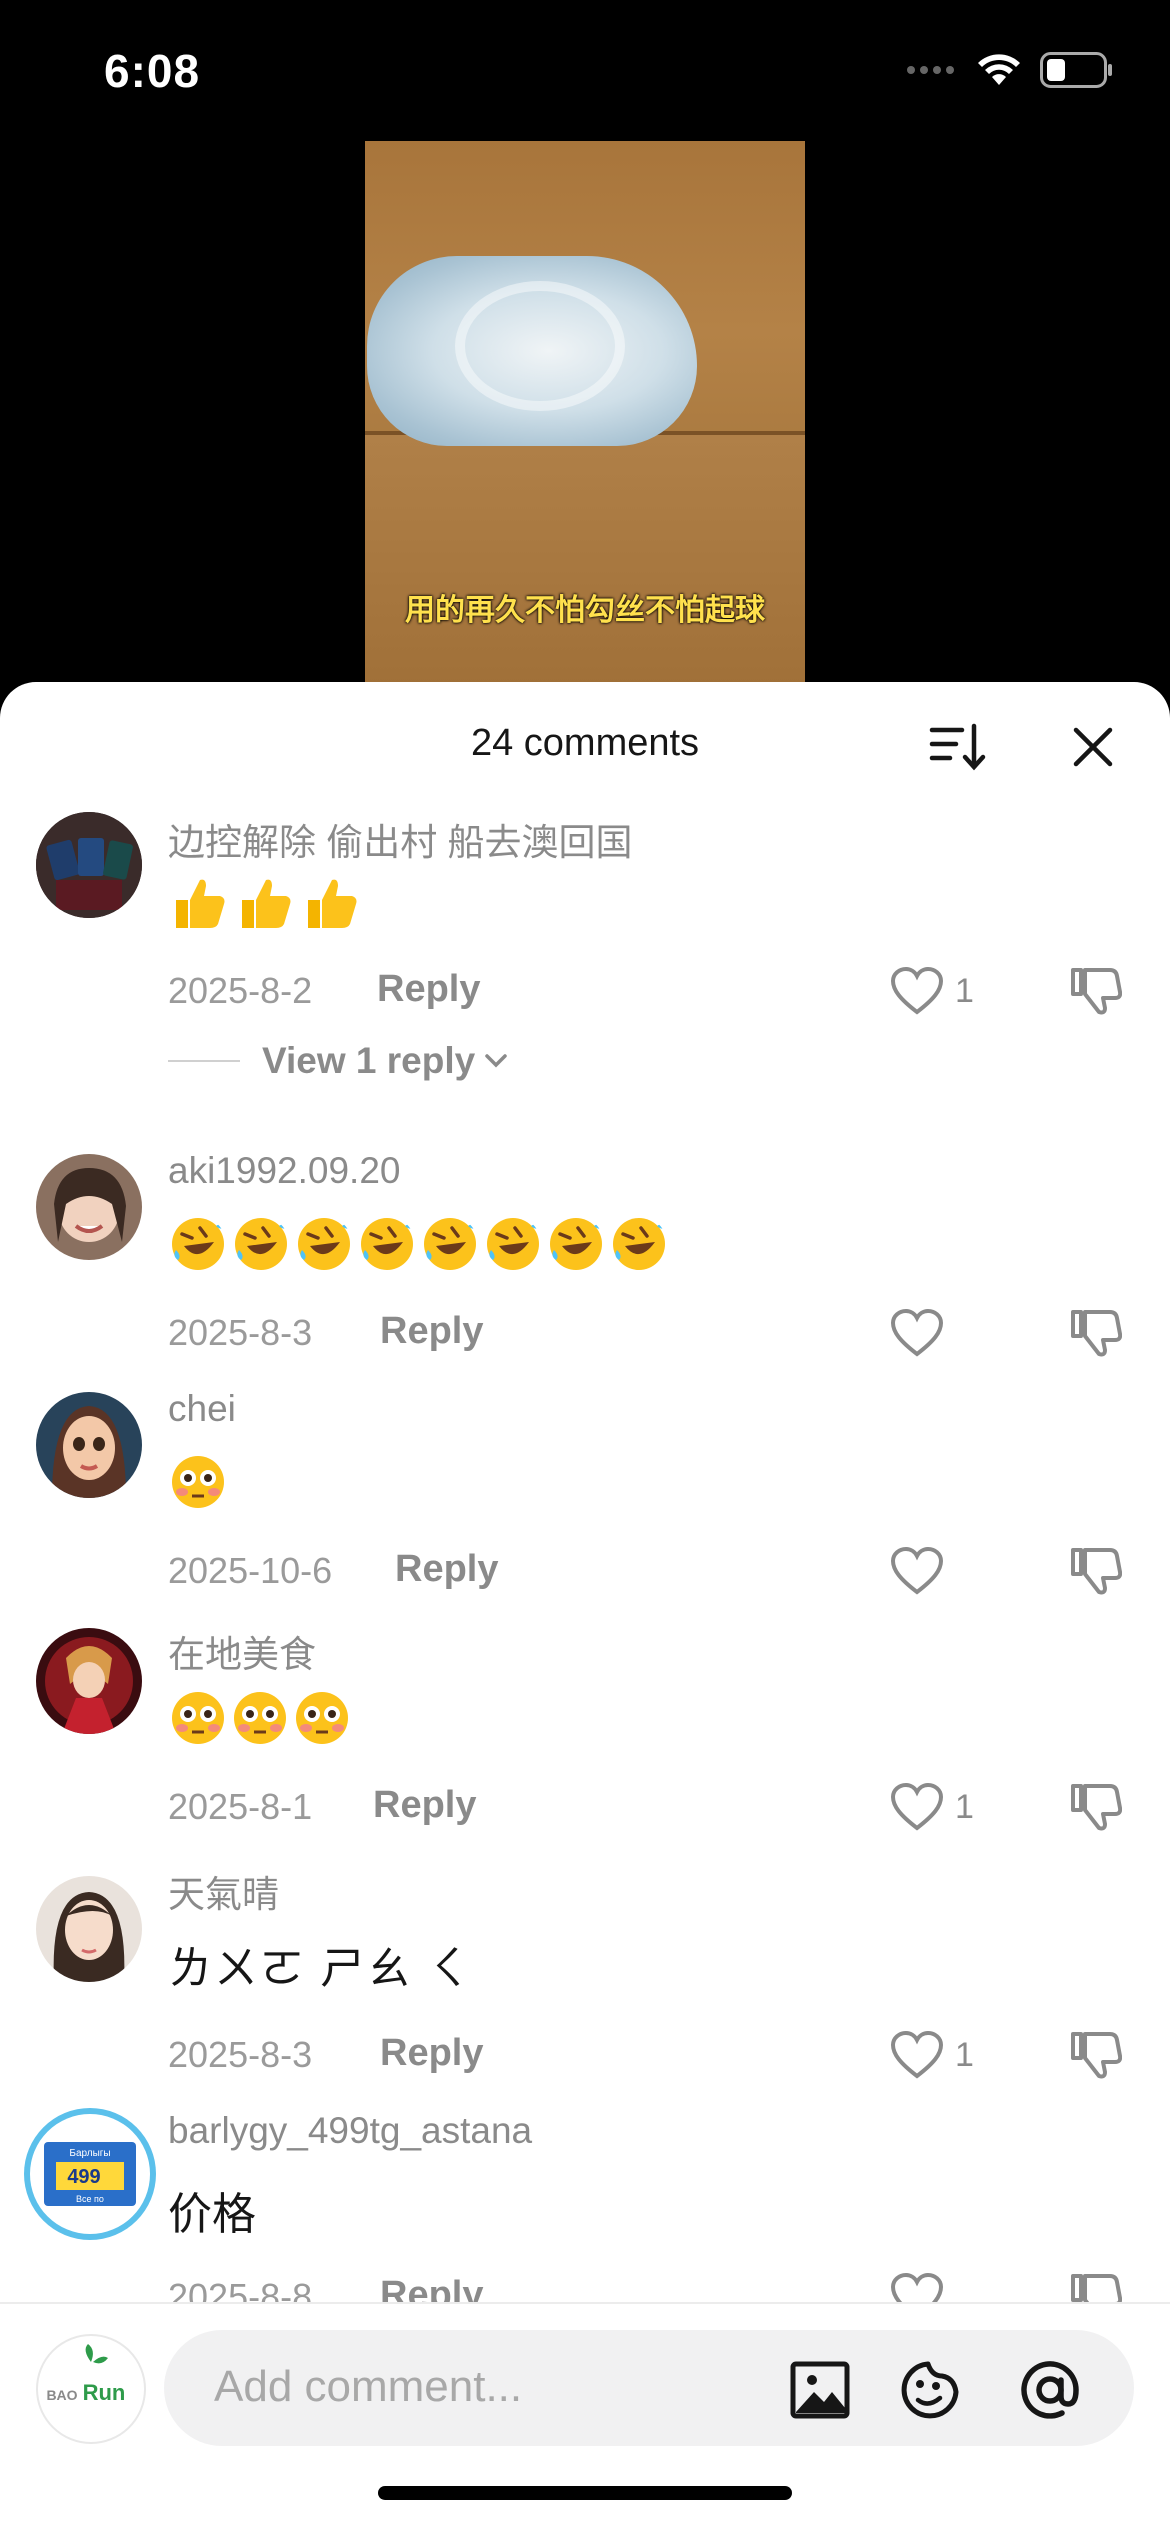  What do you see at coordinates (540, 346) in the screenshot?
I see `video-frame-roll-fold` at bounding box center [540, 346].